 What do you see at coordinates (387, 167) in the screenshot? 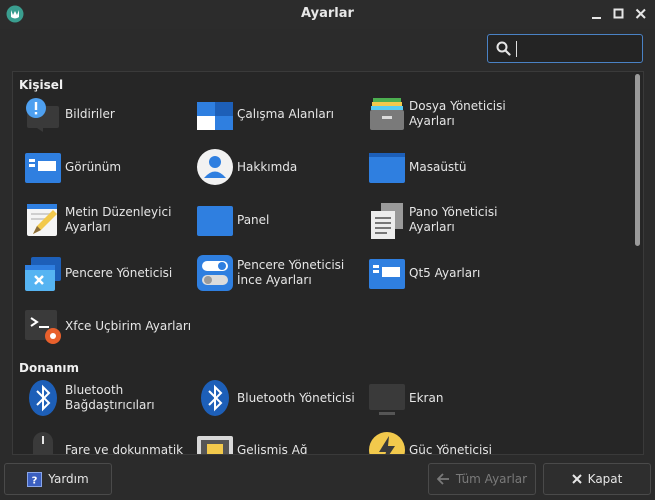
I see `desktop-icon` at bounding box center [387, 167].